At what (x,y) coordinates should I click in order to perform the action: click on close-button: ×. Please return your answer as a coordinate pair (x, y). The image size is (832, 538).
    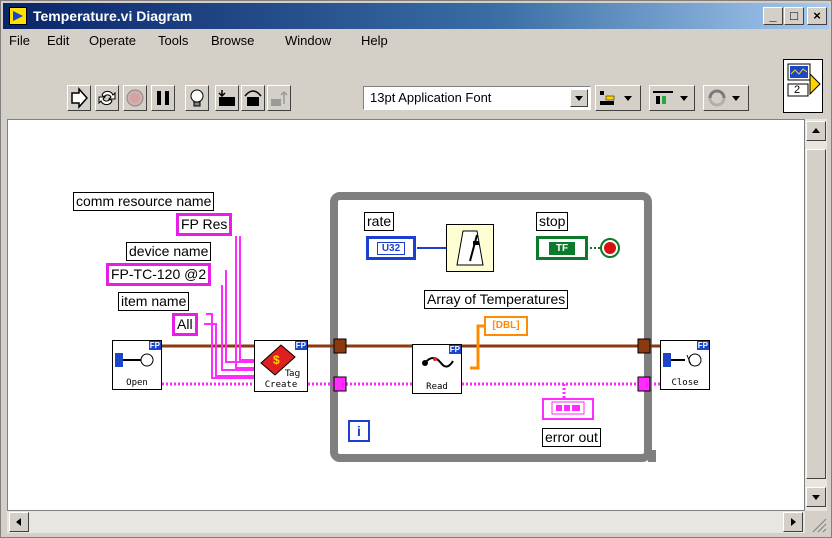
    Looking at the image, I should click on (817, 16).